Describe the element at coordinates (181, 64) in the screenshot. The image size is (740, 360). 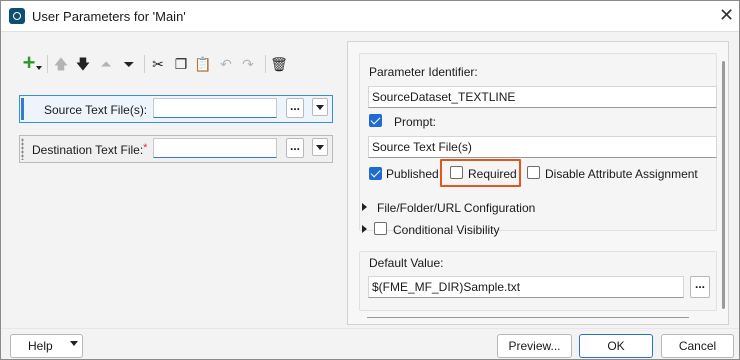
I see `copy-icon: ❐` at that location.